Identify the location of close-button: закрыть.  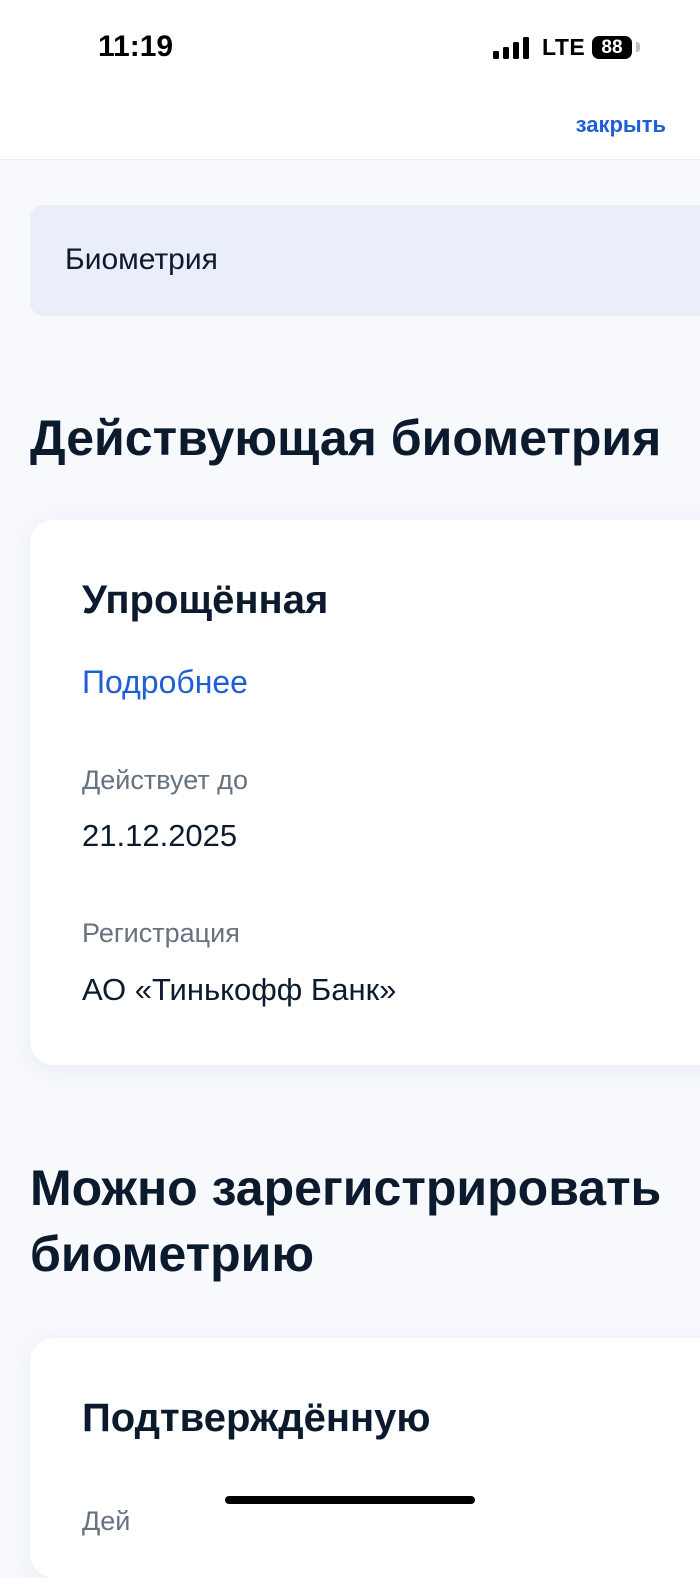
(621, 125).